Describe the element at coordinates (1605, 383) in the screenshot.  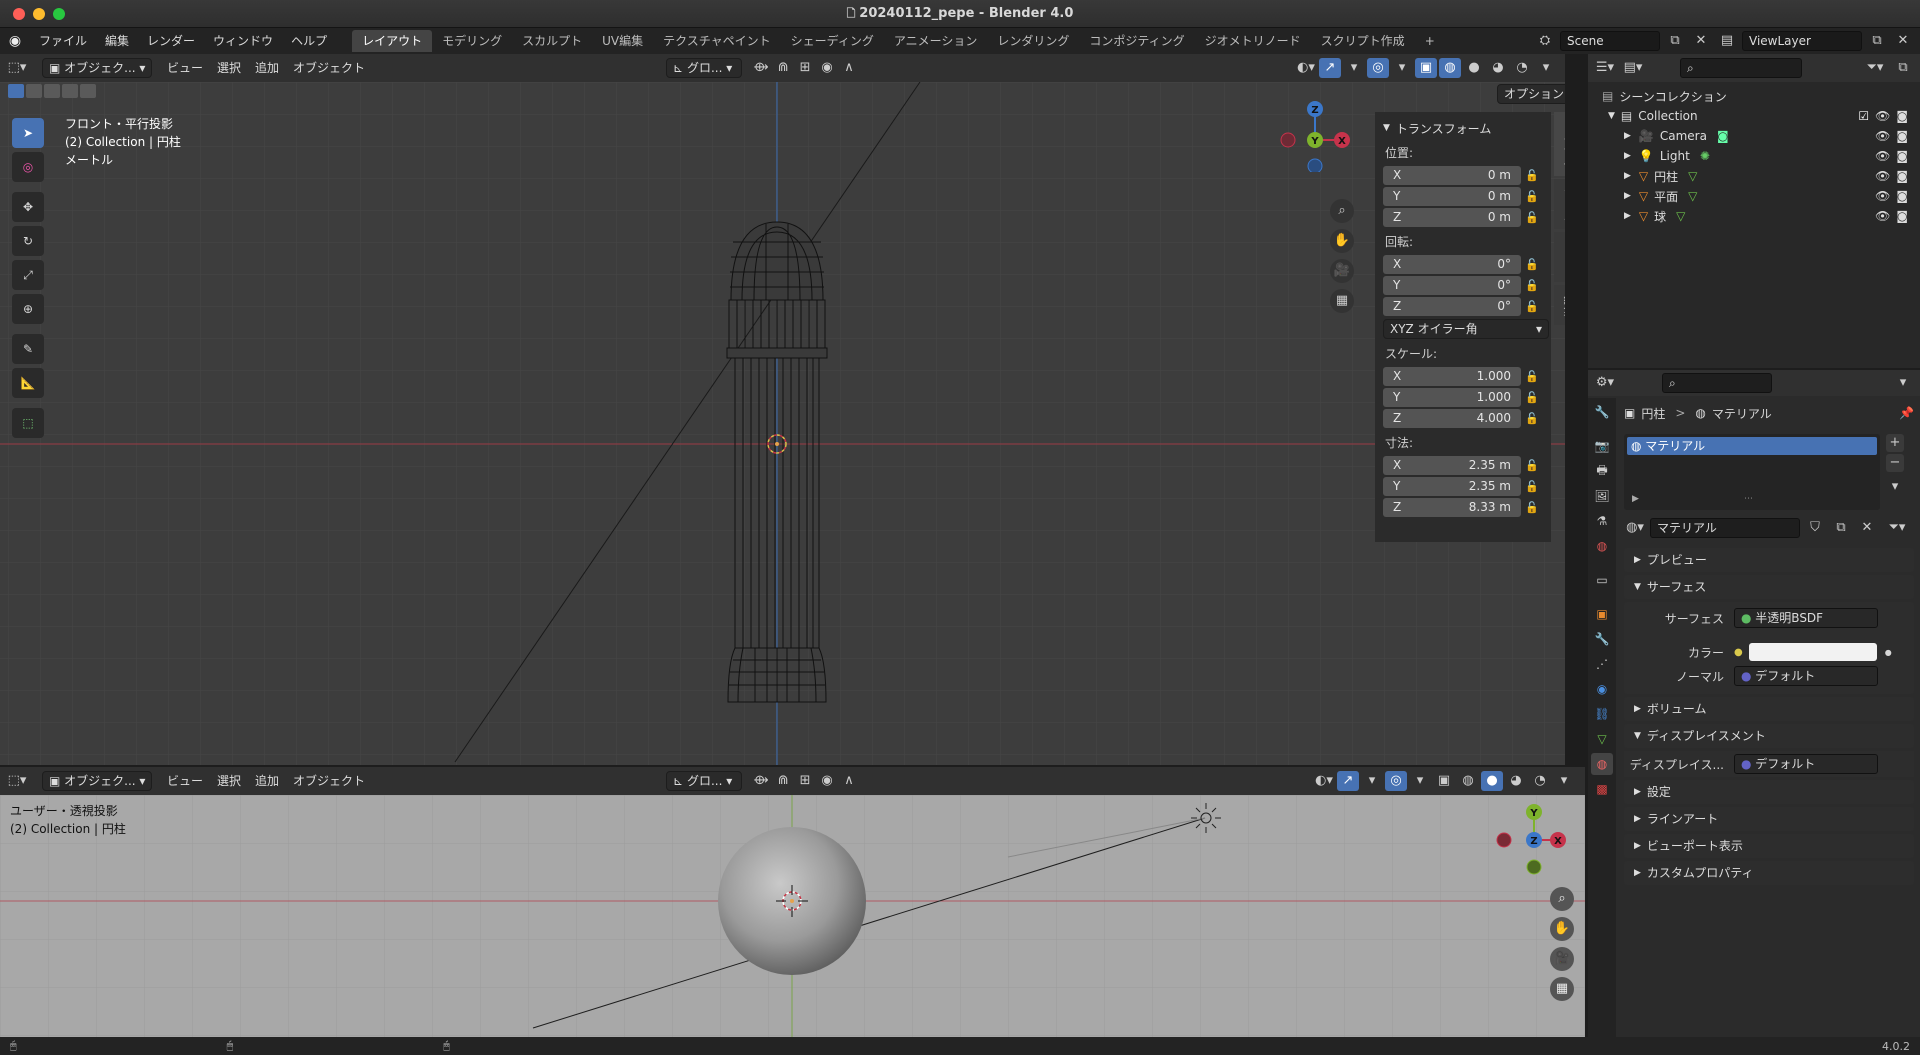
I see `properties-editor-type-icon: ⚙▾` at that location.